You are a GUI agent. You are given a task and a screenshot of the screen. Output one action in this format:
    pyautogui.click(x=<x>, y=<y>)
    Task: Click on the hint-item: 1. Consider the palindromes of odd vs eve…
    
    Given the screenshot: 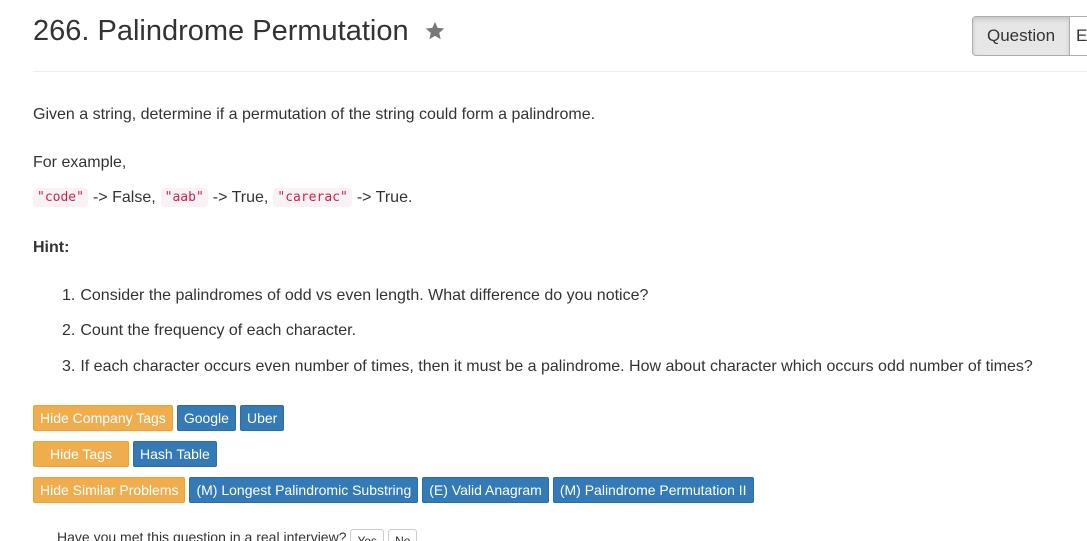 What is the action you would take?
    pyautogui.click(x=355, y=296)
    